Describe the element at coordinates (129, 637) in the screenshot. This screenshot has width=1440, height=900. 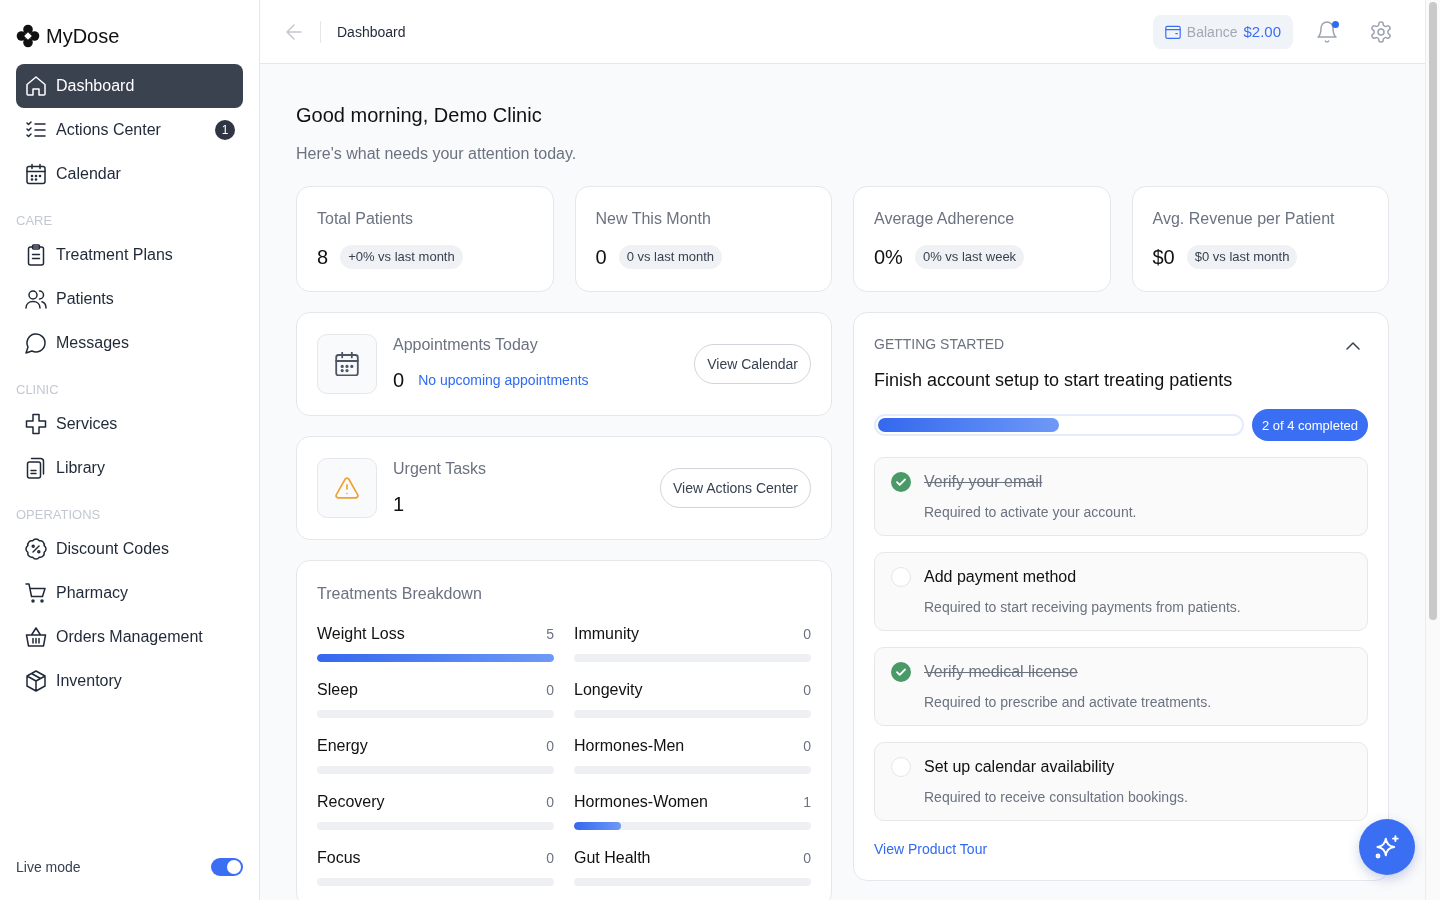
I see `nav-item: Orders Management` at that location.